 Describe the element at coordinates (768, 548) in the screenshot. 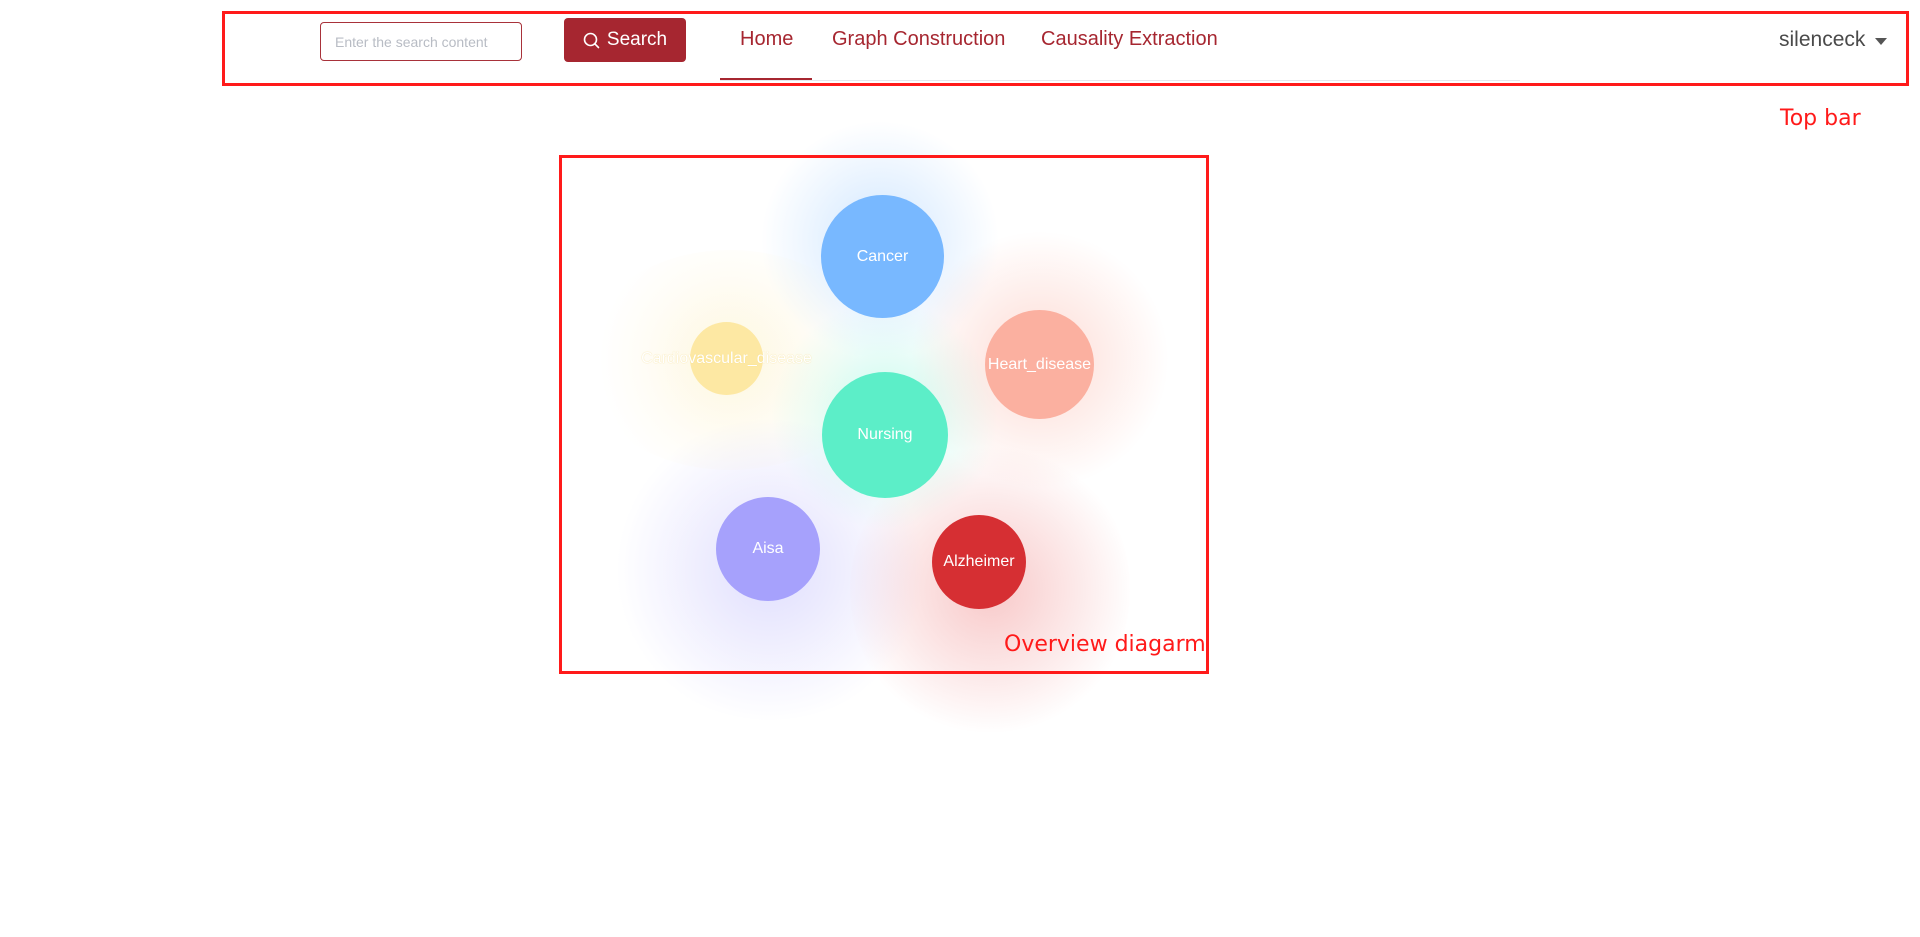

I see `node-label: Aisa` at that location.